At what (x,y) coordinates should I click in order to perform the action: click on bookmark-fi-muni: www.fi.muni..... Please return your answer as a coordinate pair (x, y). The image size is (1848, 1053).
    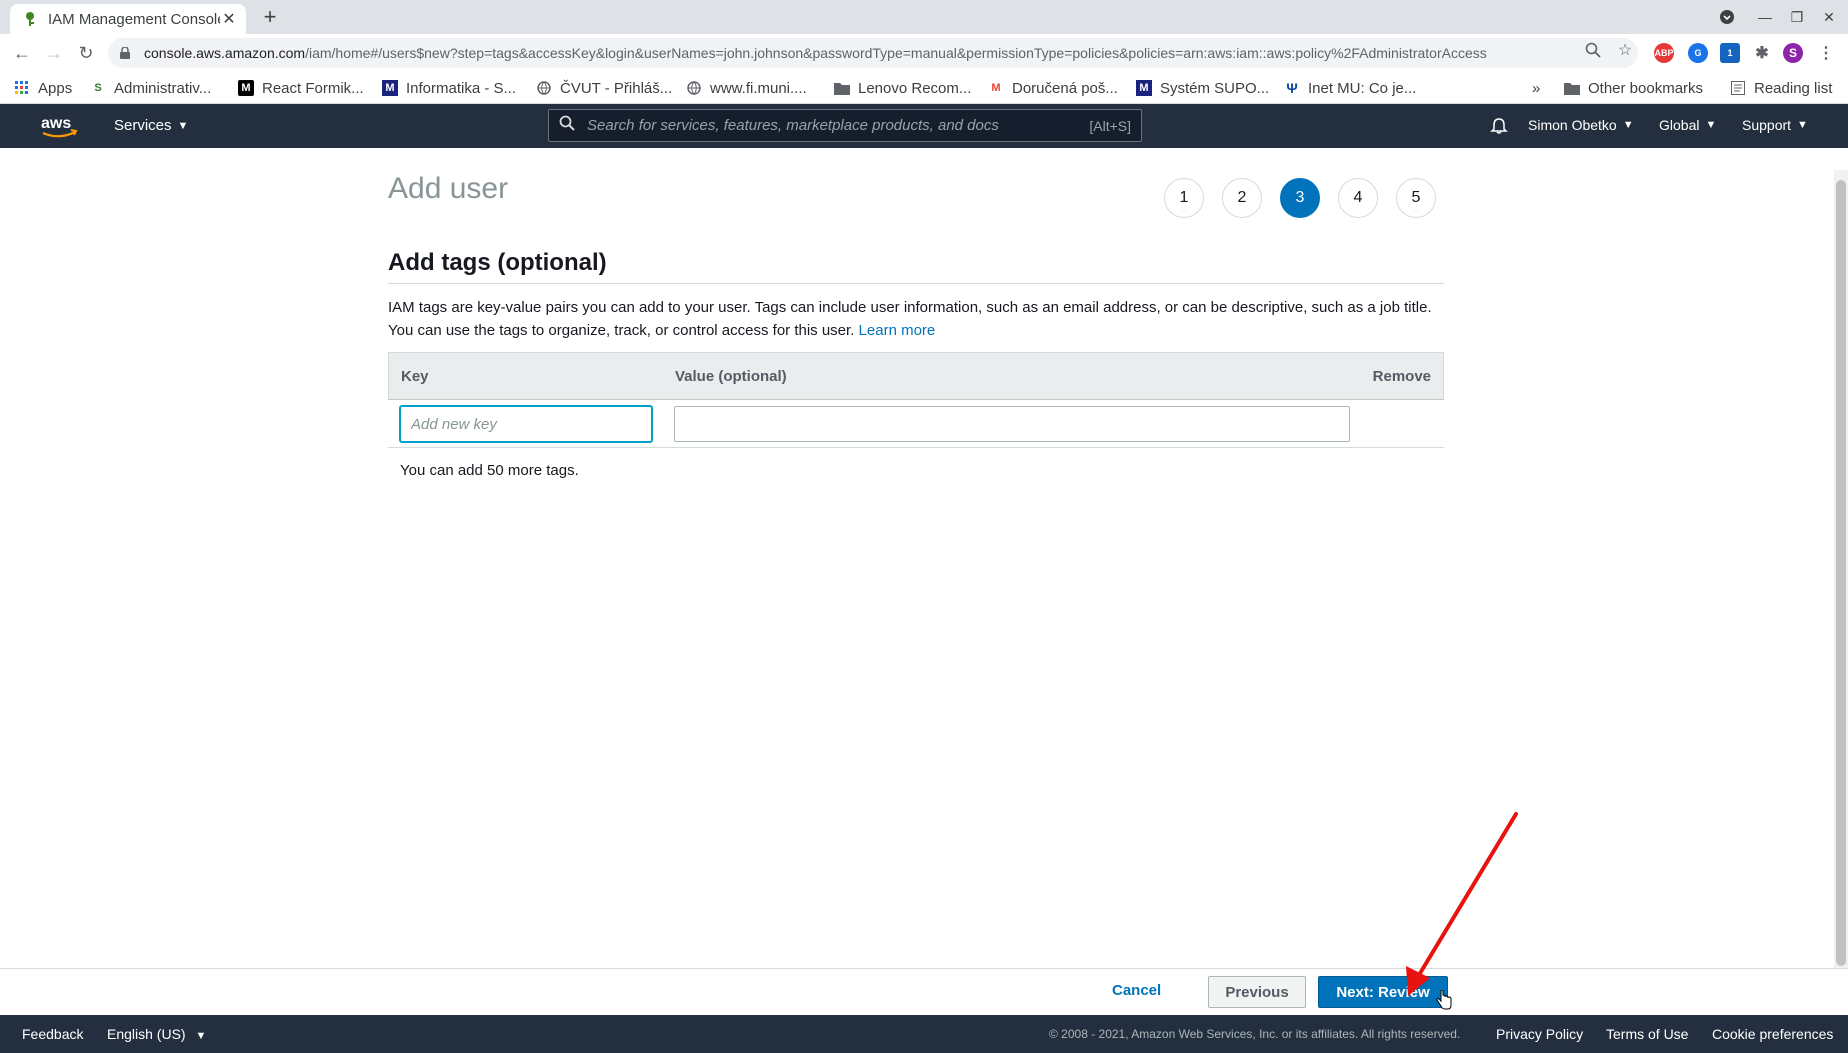
    Looking at the image, I should click on (746, 88).